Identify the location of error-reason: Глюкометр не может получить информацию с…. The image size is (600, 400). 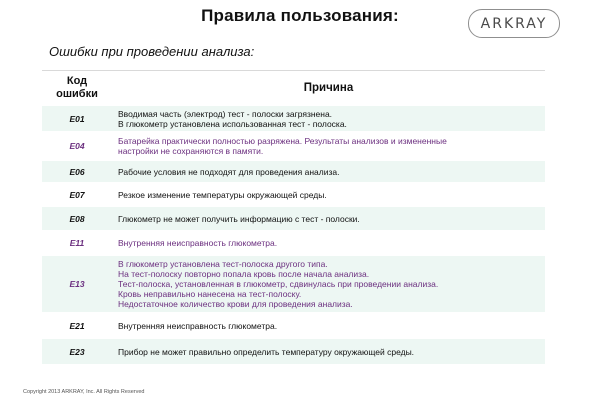
(328, 218).